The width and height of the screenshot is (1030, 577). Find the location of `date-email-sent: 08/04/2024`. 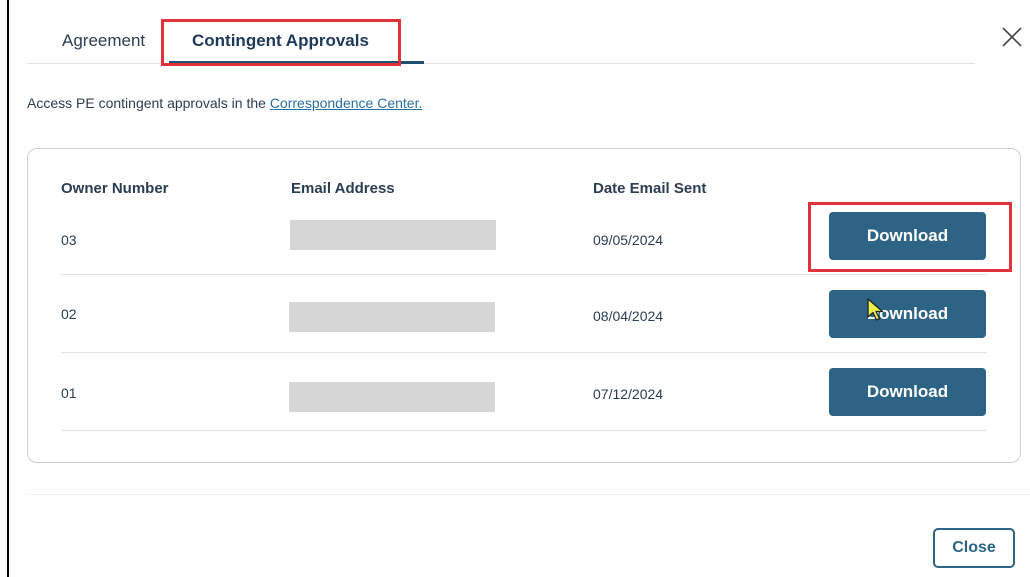

date-email-sent: 08/04/2024 is located at coordinates (628, 316).